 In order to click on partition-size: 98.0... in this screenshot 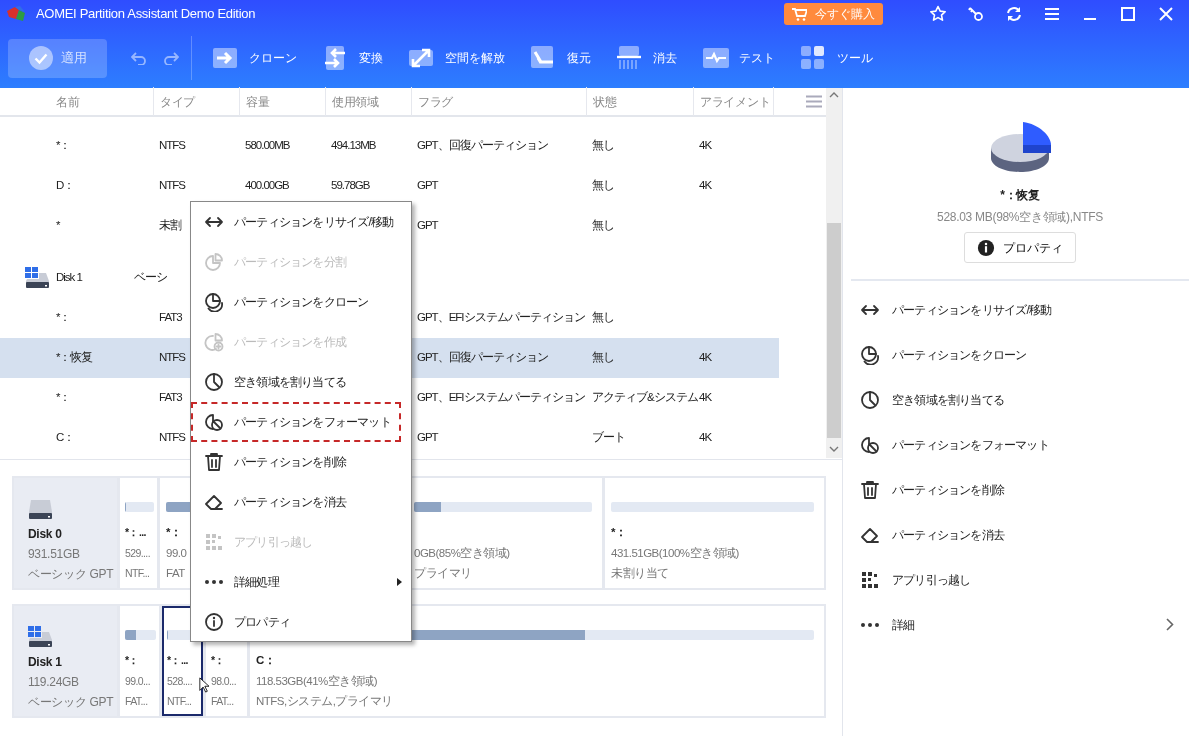, I will do `click(223, 680)`.